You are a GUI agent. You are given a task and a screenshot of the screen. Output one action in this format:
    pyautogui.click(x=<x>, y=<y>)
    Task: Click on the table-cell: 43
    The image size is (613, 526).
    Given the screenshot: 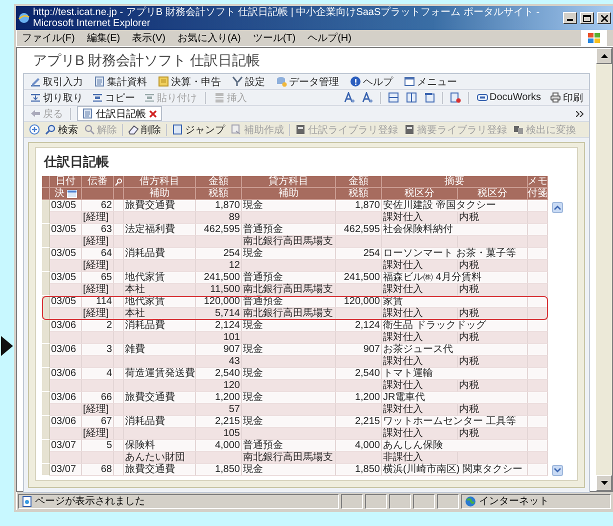 What is the action you would take?
    pyautogui.click(x=219, y=362)
    